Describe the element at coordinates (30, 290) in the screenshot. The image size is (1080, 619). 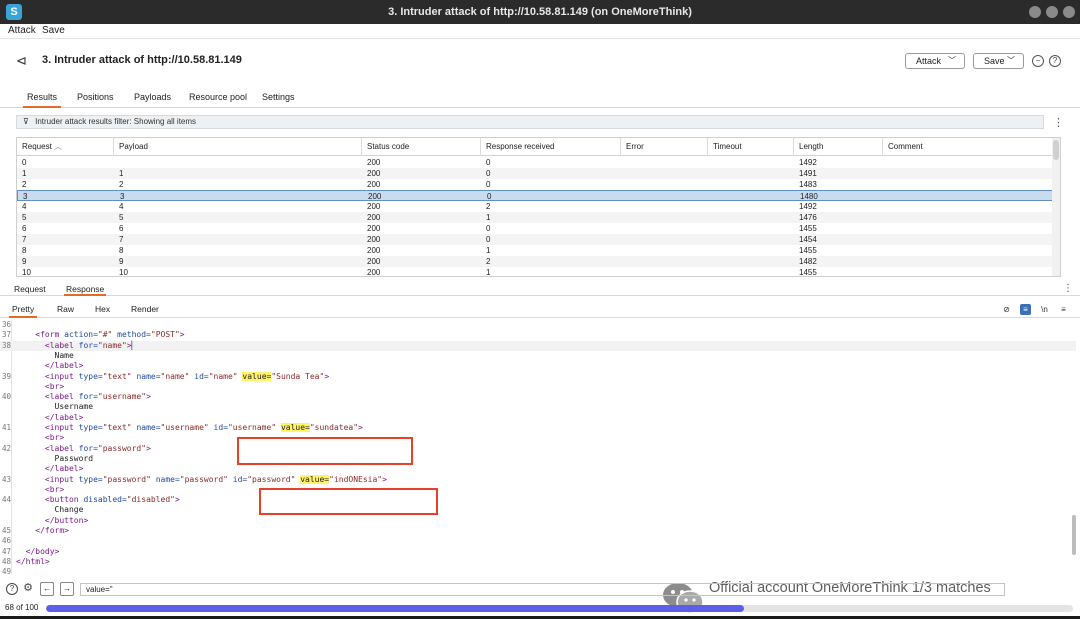
I see `tab-request: Request` at that location.